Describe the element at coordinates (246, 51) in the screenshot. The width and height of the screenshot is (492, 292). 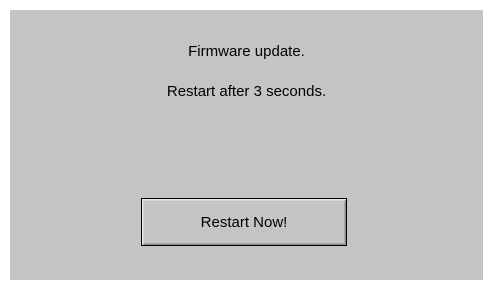
I see `firmware-update-title: Firmware update.` at that location.